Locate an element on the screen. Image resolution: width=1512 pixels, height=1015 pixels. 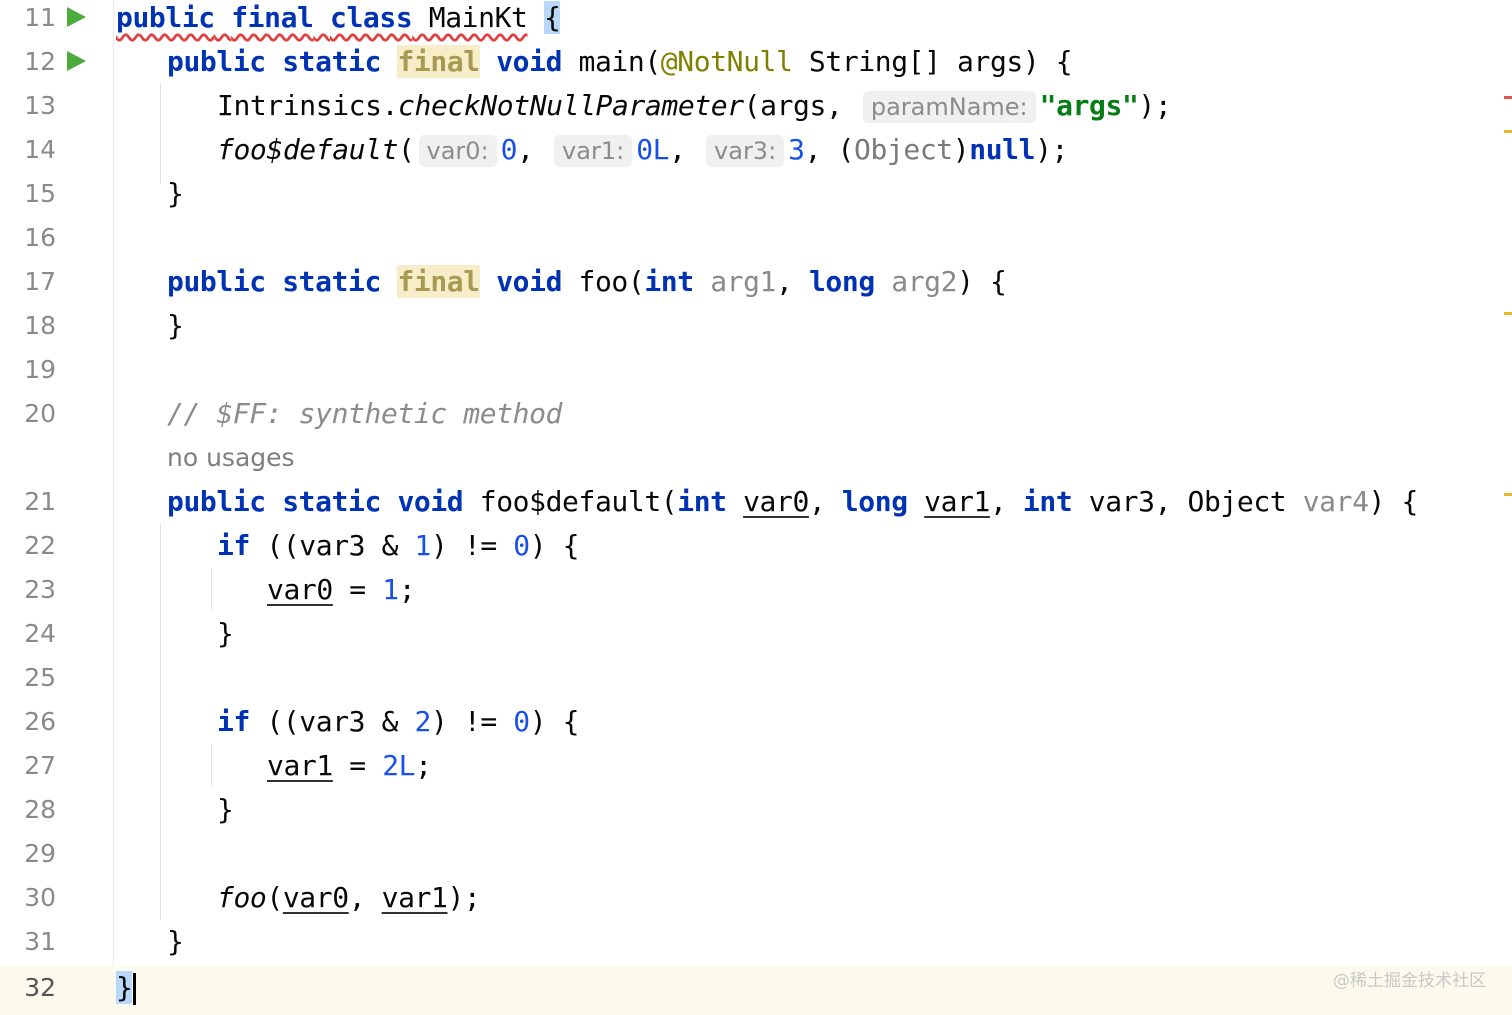
code-comment: // $FF: synthetic method is located at coordinates (364, 418).